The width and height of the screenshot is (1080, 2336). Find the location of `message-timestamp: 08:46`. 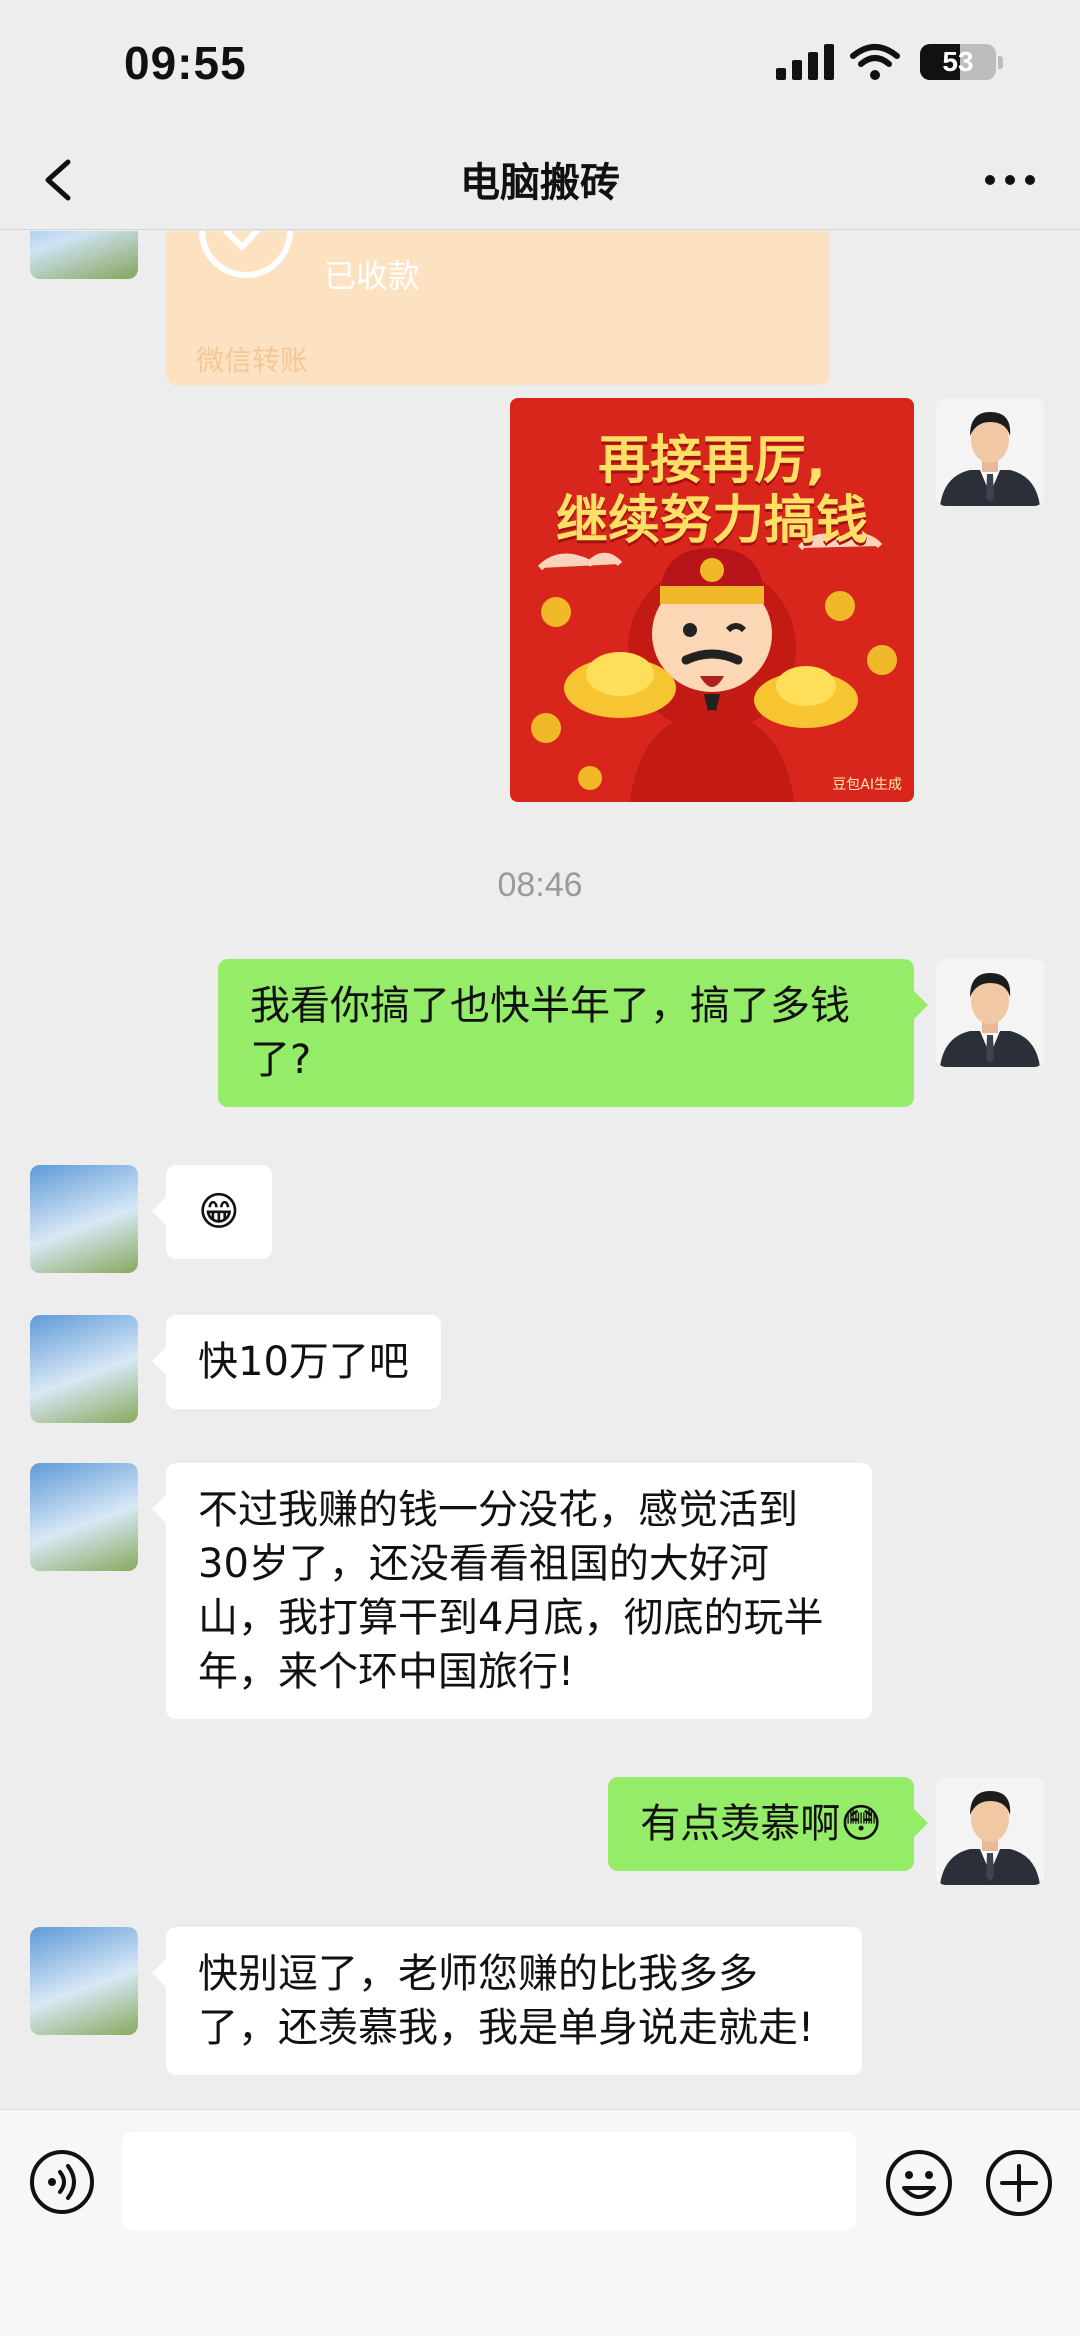

message-timestamp: 08:46 is located at coordinates (540, 885).